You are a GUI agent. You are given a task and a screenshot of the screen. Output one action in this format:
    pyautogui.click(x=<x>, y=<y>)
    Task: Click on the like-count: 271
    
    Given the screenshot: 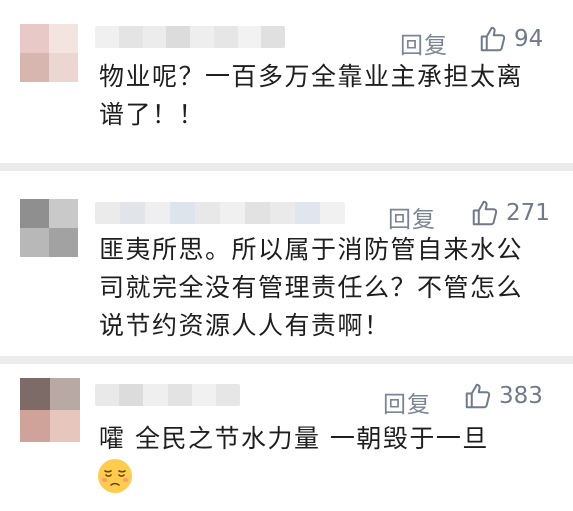 What is the action you would take?
    pyautogui.click(x=528, y=213)
    